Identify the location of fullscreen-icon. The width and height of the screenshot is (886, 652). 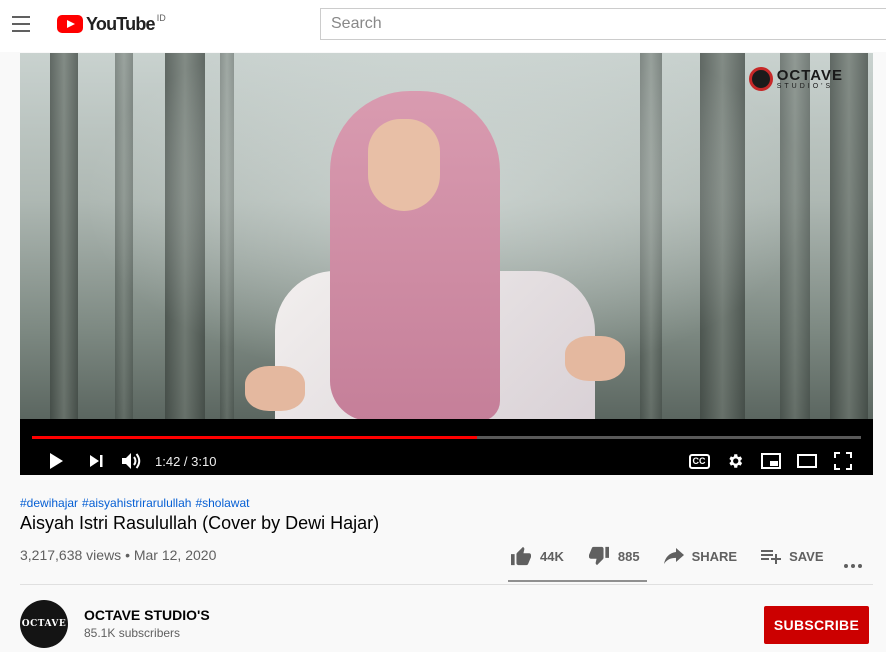
(843, 461).